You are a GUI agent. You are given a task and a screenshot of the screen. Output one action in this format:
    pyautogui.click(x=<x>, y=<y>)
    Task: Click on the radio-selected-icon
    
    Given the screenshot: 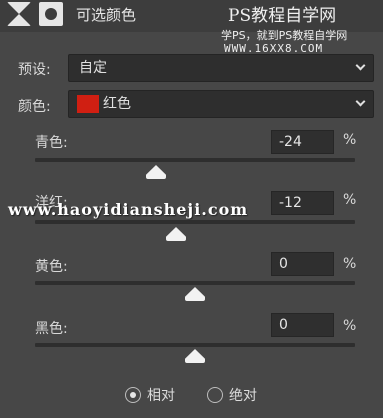 What is the action you would take?
    pyautogui.click(x=133, y=395)
    